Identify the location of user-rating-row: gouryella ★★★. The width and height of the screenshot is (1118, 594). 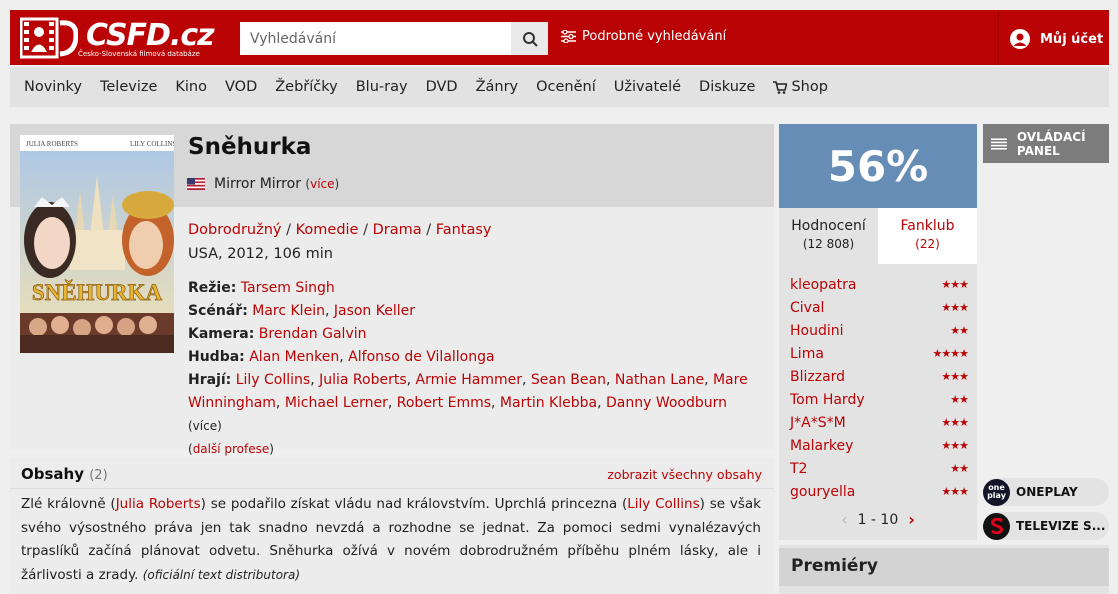
(879, 491).